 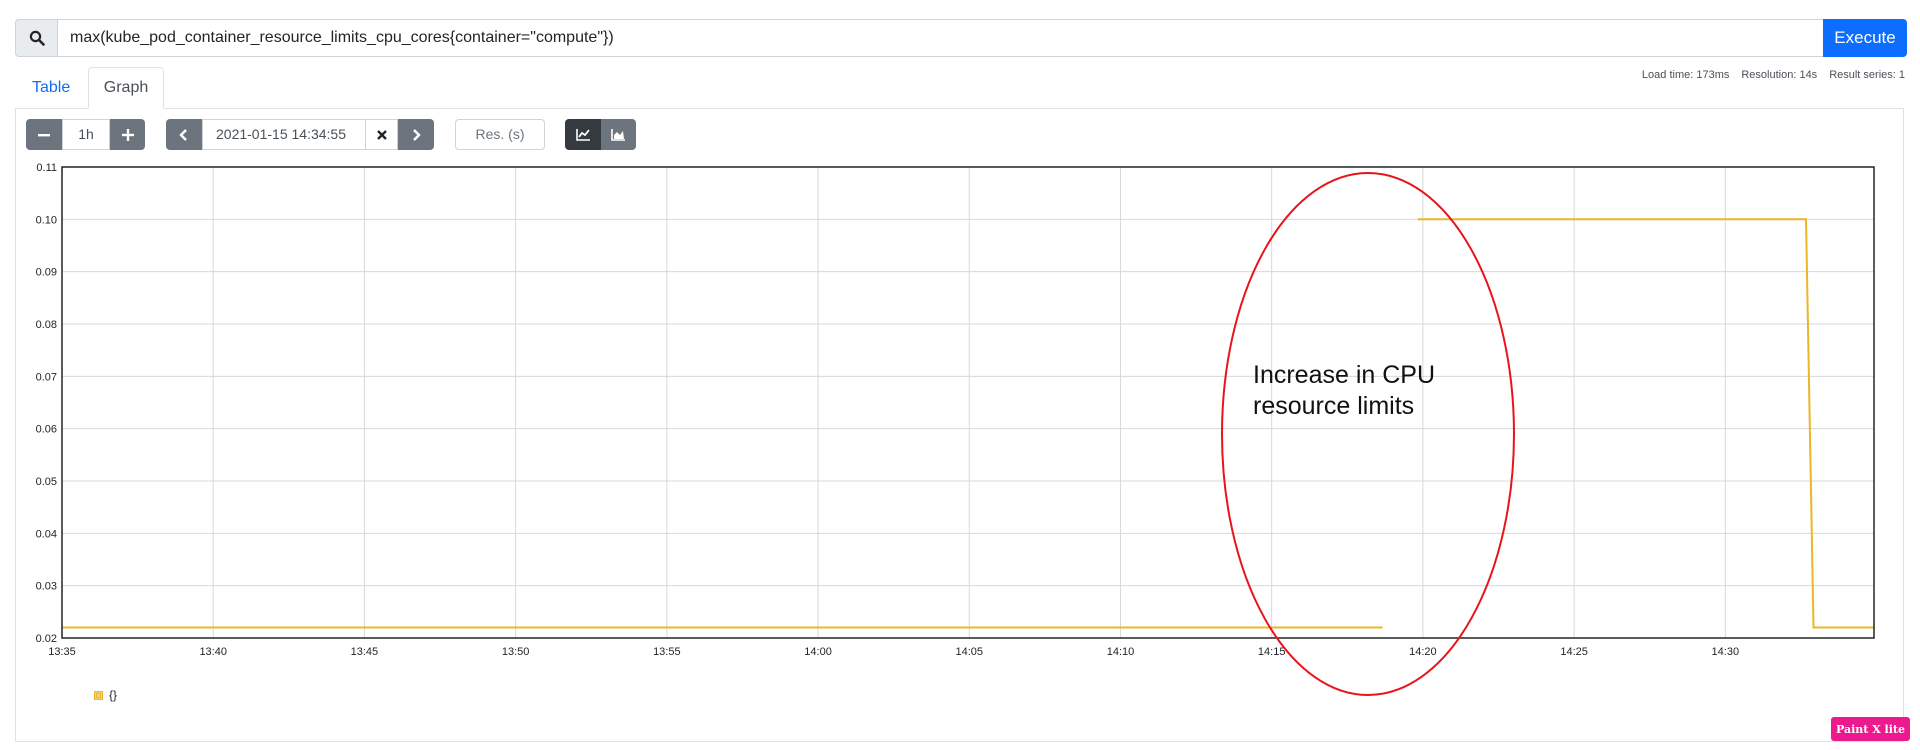 What do you see at coordinates (126, 88) in the screenshot?
I see `tab-graph: Graph` at bounding box center [126, 88].